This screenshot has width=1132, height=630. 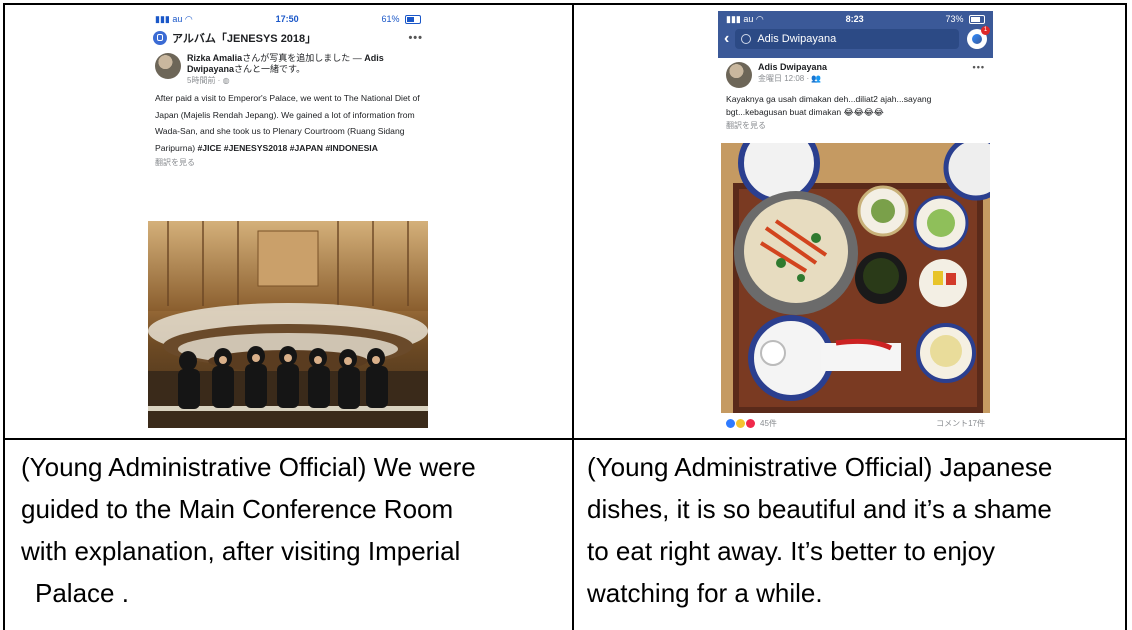 What do you see at coordinates (730, 423) in the screenshot?
I see `like-reaction-icon` at bounding box center [730, 423].